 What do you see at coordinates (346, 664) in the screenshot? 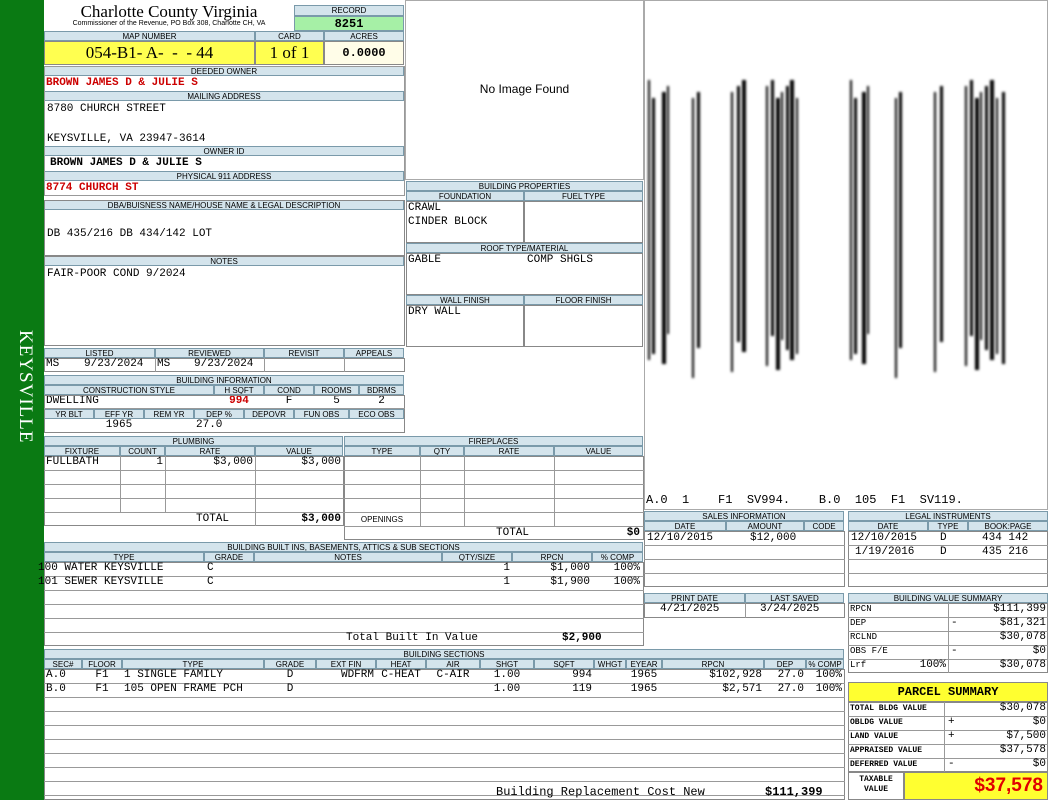
I see `section-col-extfin-label: EXT FIN` at bounding box center [346, 664].